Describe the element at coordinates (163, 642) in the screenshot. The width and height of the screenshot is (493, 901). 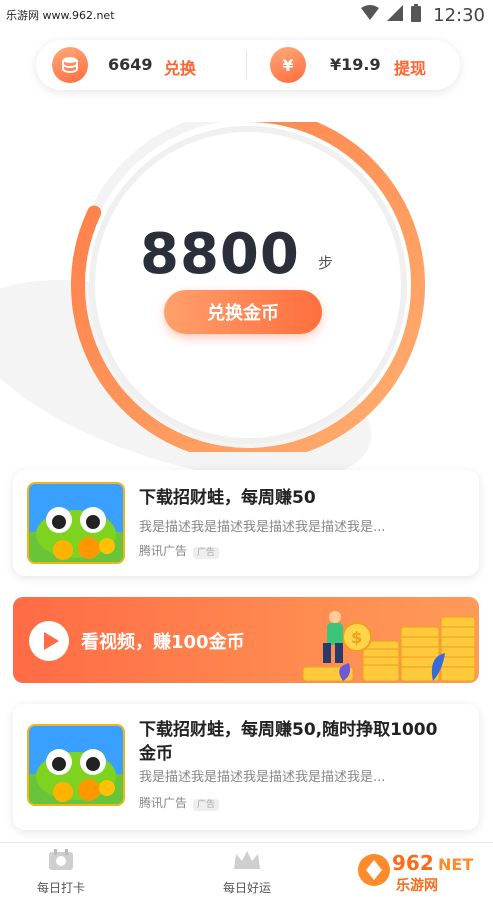
I see `banner-text: 看视频，赚100金币` at that location.